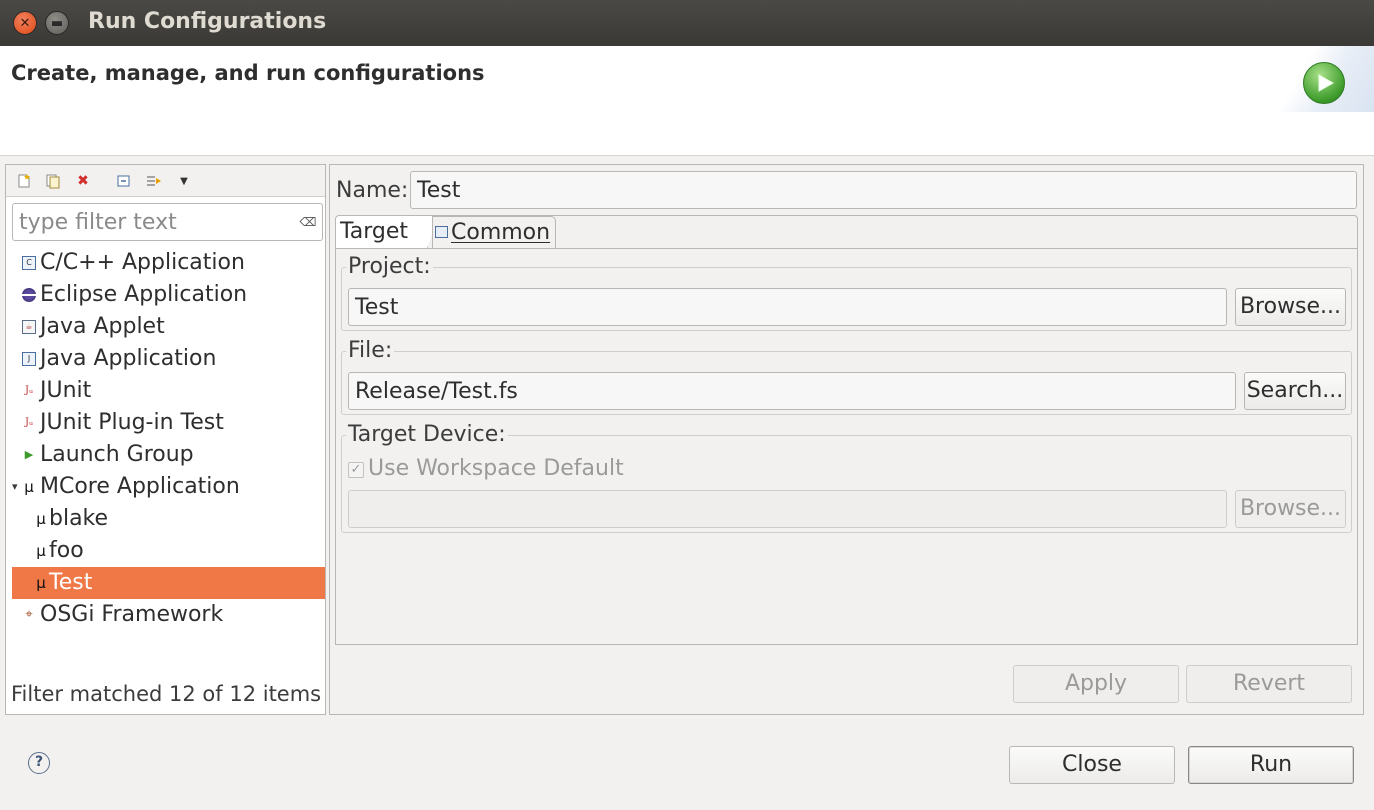 This screenshot has height=810, width=1374. Describe the element at coordinates (168, 583) in the screenshot. I see `tree-item-test: μ Test` at that location.